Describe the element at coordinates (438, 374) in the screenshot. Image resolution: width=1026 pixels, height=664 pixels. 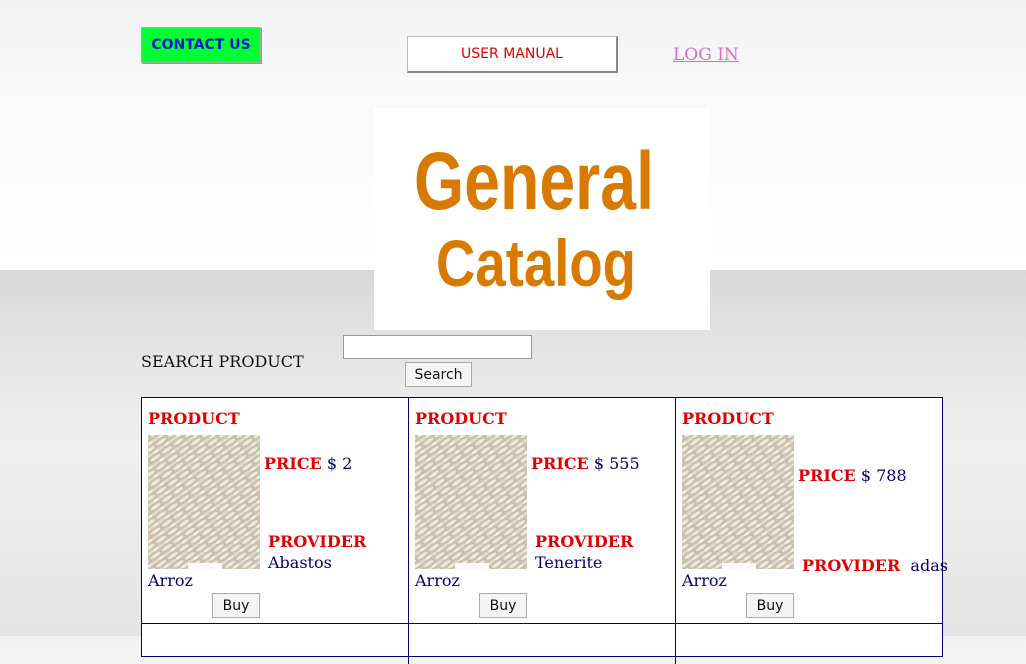
I see `search-button: Search` at that location.